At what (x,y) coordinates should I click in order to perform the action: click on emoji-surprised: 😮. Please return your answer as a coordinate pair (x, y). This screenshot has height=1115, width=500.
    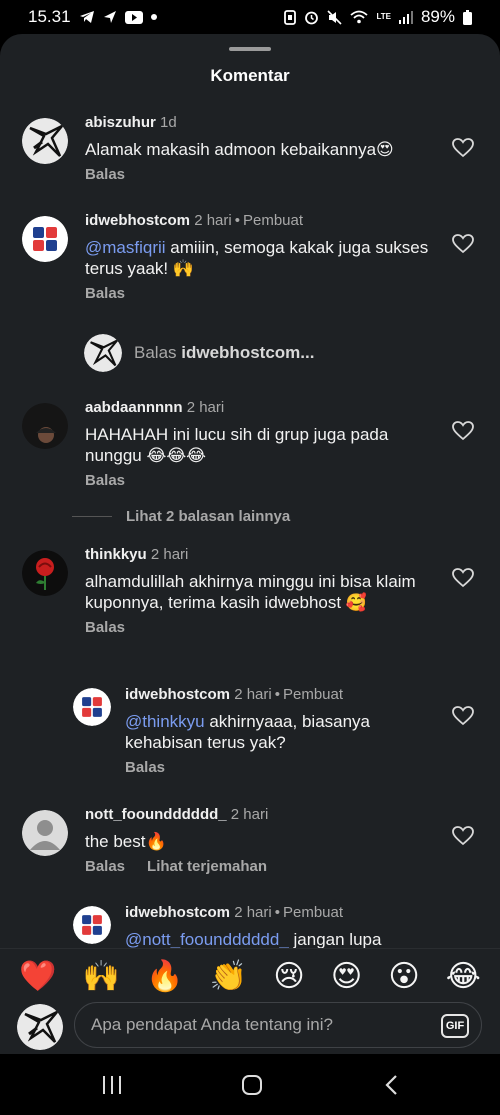
    Looking at the image, I should click on (403, 976).